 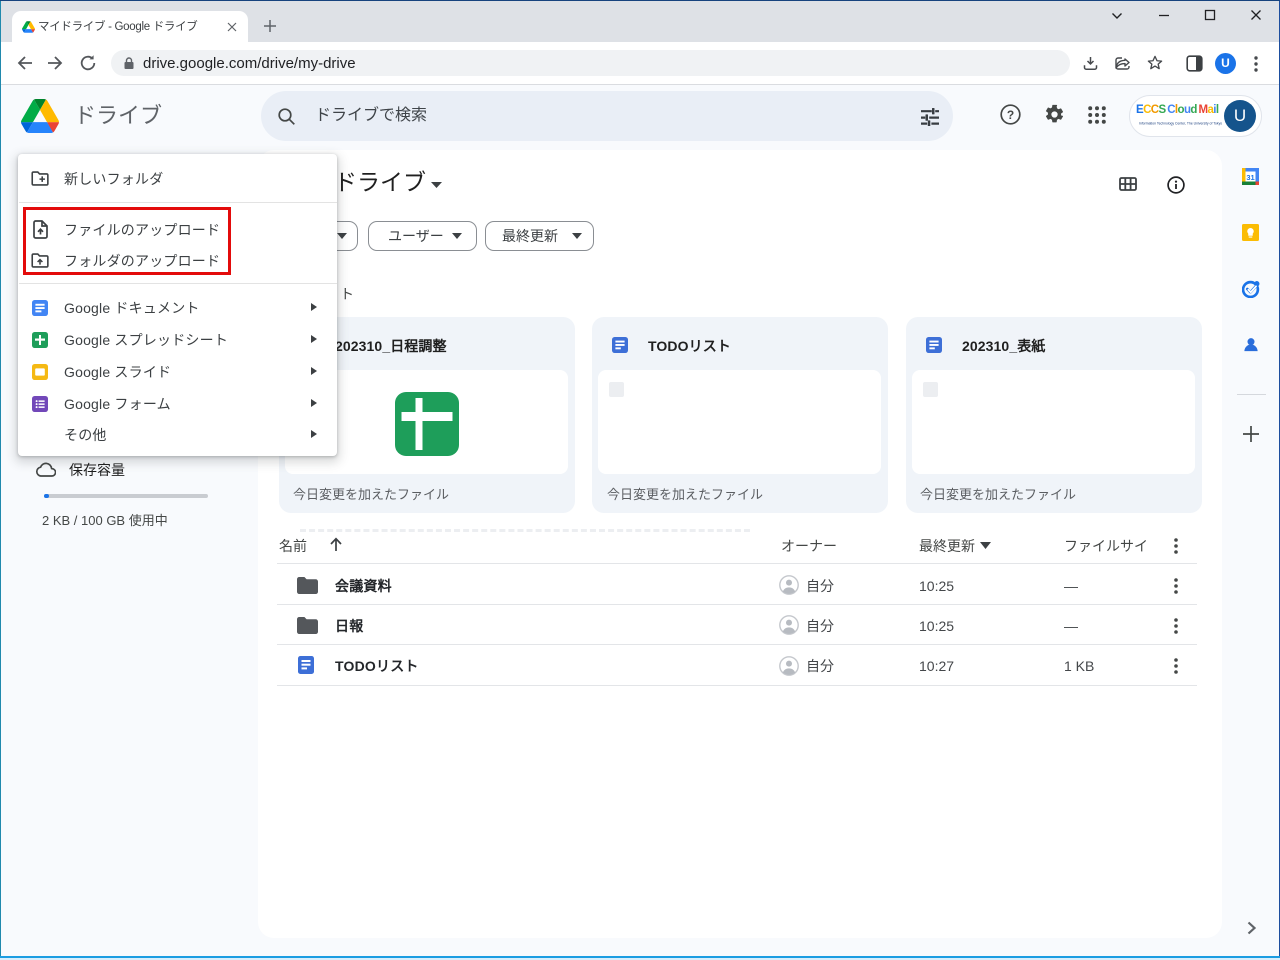 What do you see at coordinates (1250, 177) in the screenshot?
I see `svg-text: 31` at bounding box center [1250, 177].